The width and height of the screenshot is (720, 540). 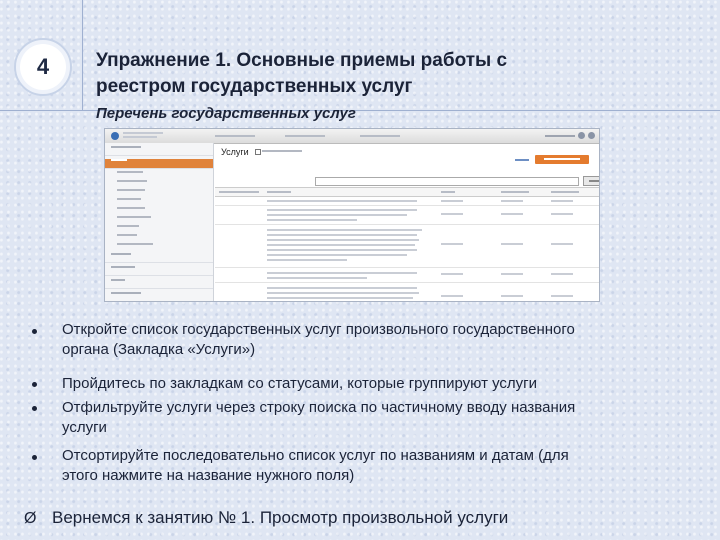 What do you see at coordinates (407, 192) in the screenshot?
I see `screenshot-table-header` at bounding box center [407, 192].